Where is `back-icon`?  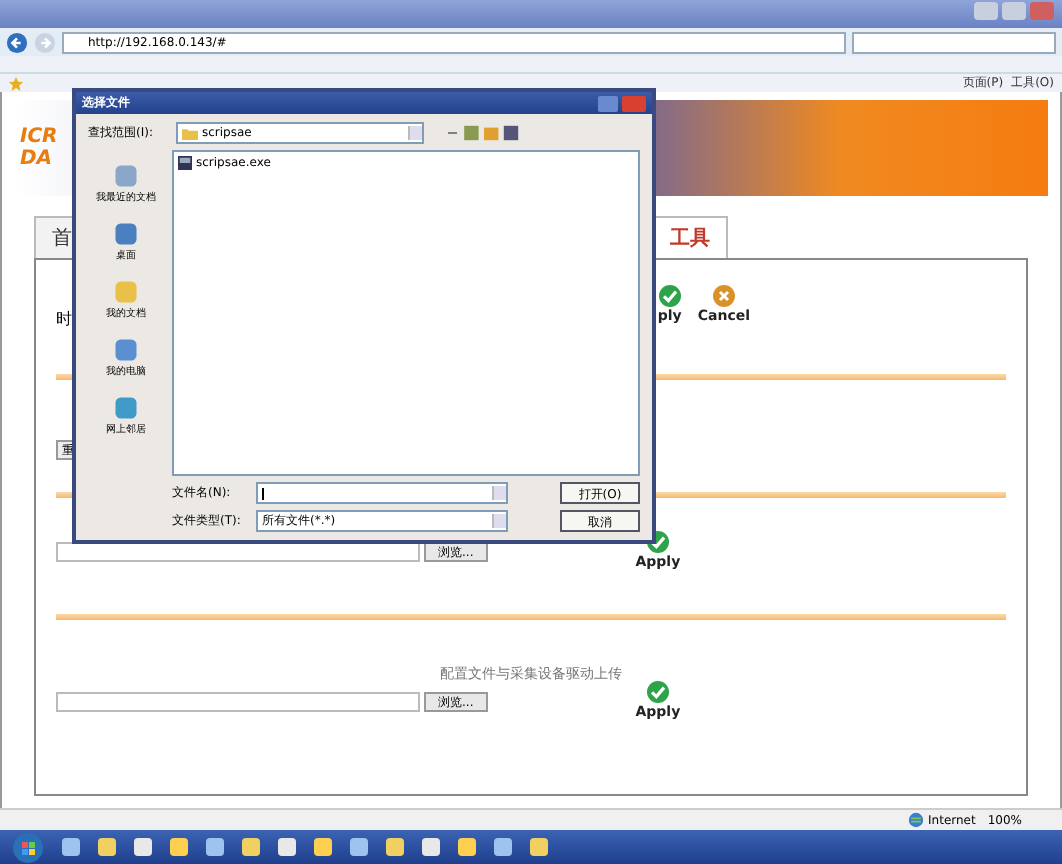
back-icon is located at coordinates (17, 42).